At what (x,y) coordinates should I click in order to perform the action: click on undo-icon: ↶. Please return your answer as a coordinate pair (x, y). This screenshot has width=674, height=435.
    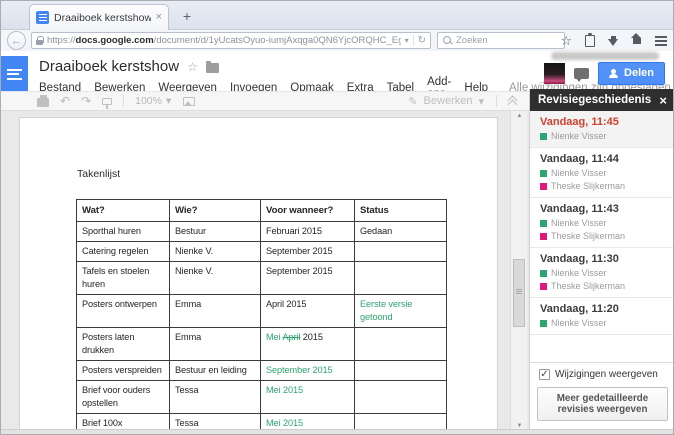
    Looking at the image, I should click on (65, 101).